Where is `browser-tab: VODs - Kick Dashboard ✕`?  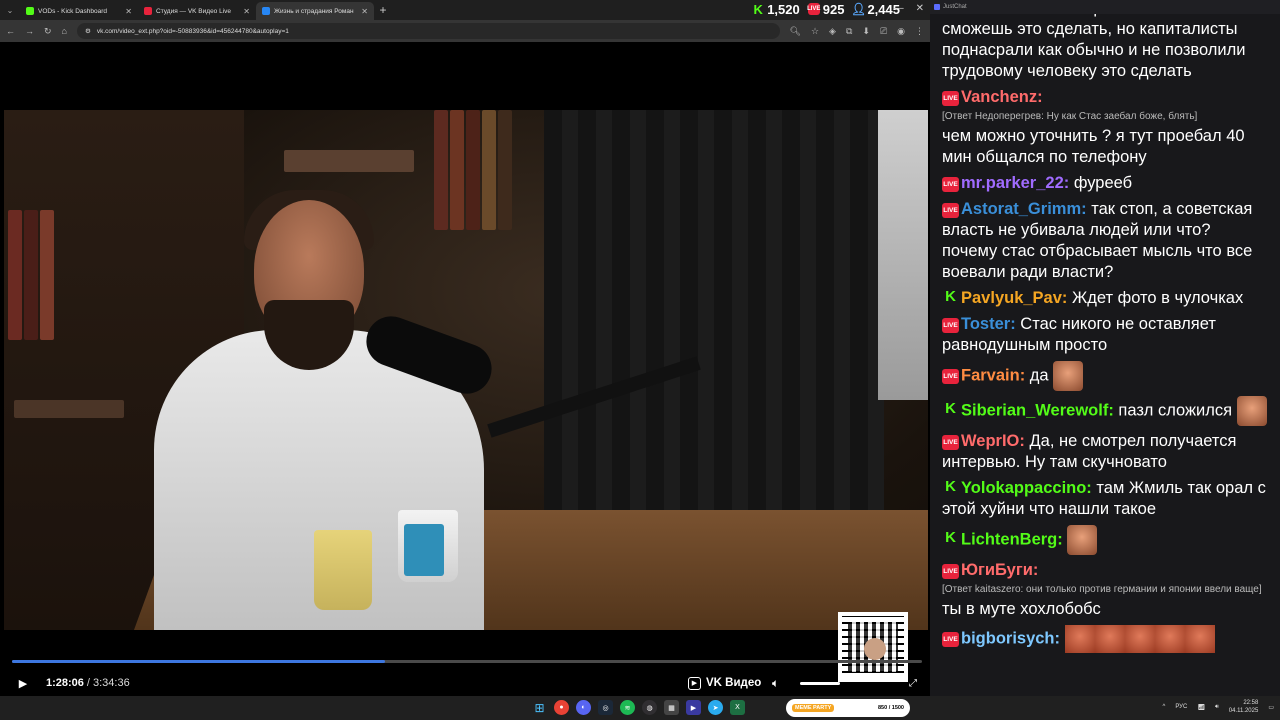
browser-tab: VODs - Kick Dashboard ✕ is located at coordinates (79, 11).